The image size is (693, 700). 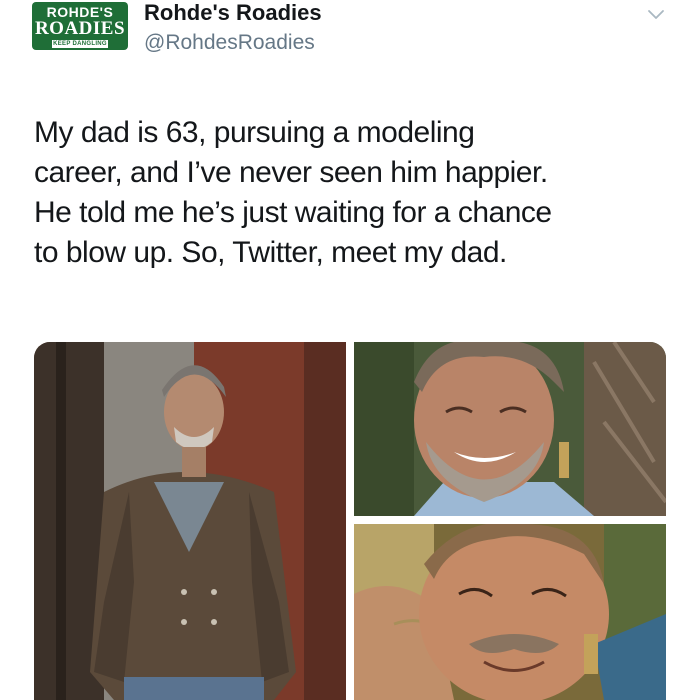 I want to click on avatar-logo-main: ROADIES, so click(x=80, y=28).